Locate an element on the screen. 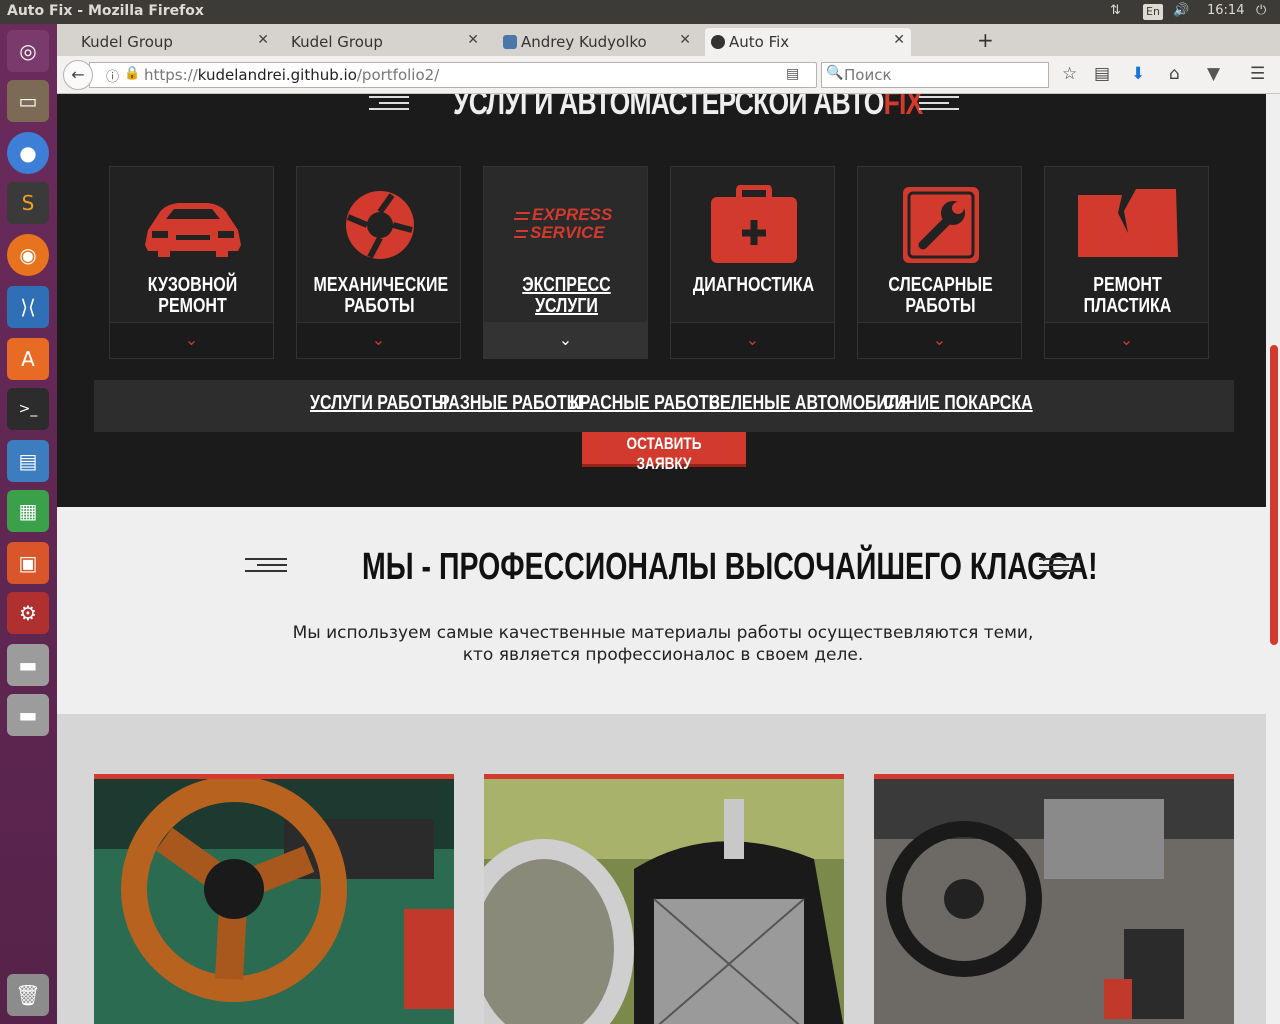 This screenshot has width=1280, height=1024. service-card-locksmith: СЛЕСАРНЫЕ РАБОТЫ ⌄ is located at coordinates (939, 262).